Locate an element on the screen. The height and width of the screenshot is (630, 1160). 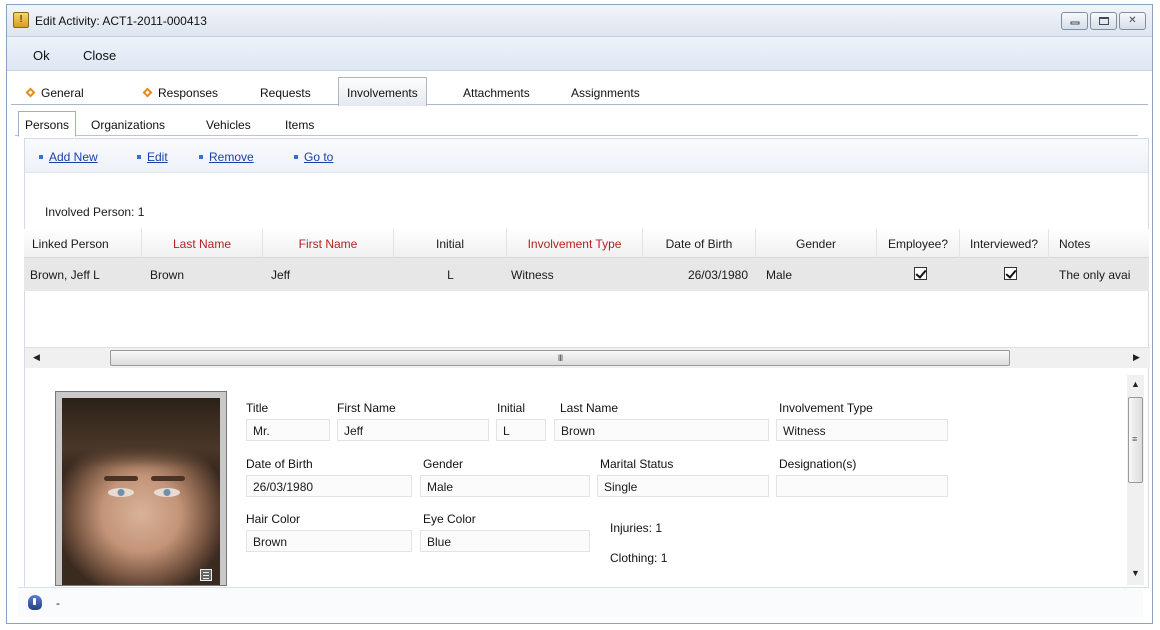
status-bar: - is located at coordinates (580, 602).